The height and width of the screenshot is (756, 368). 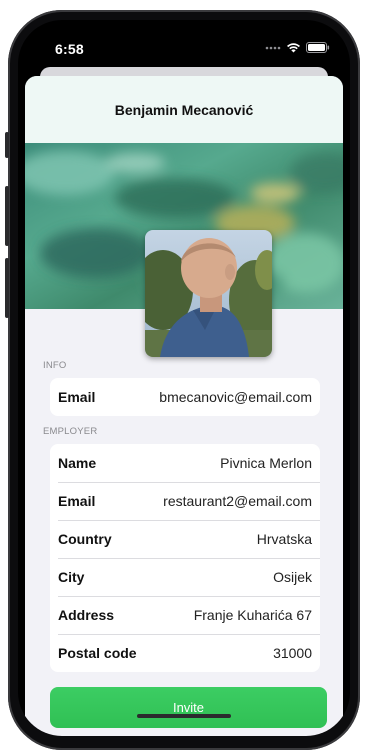 I want to click on employer-section-header: EMPLOYER, so click(x=70, y=431).